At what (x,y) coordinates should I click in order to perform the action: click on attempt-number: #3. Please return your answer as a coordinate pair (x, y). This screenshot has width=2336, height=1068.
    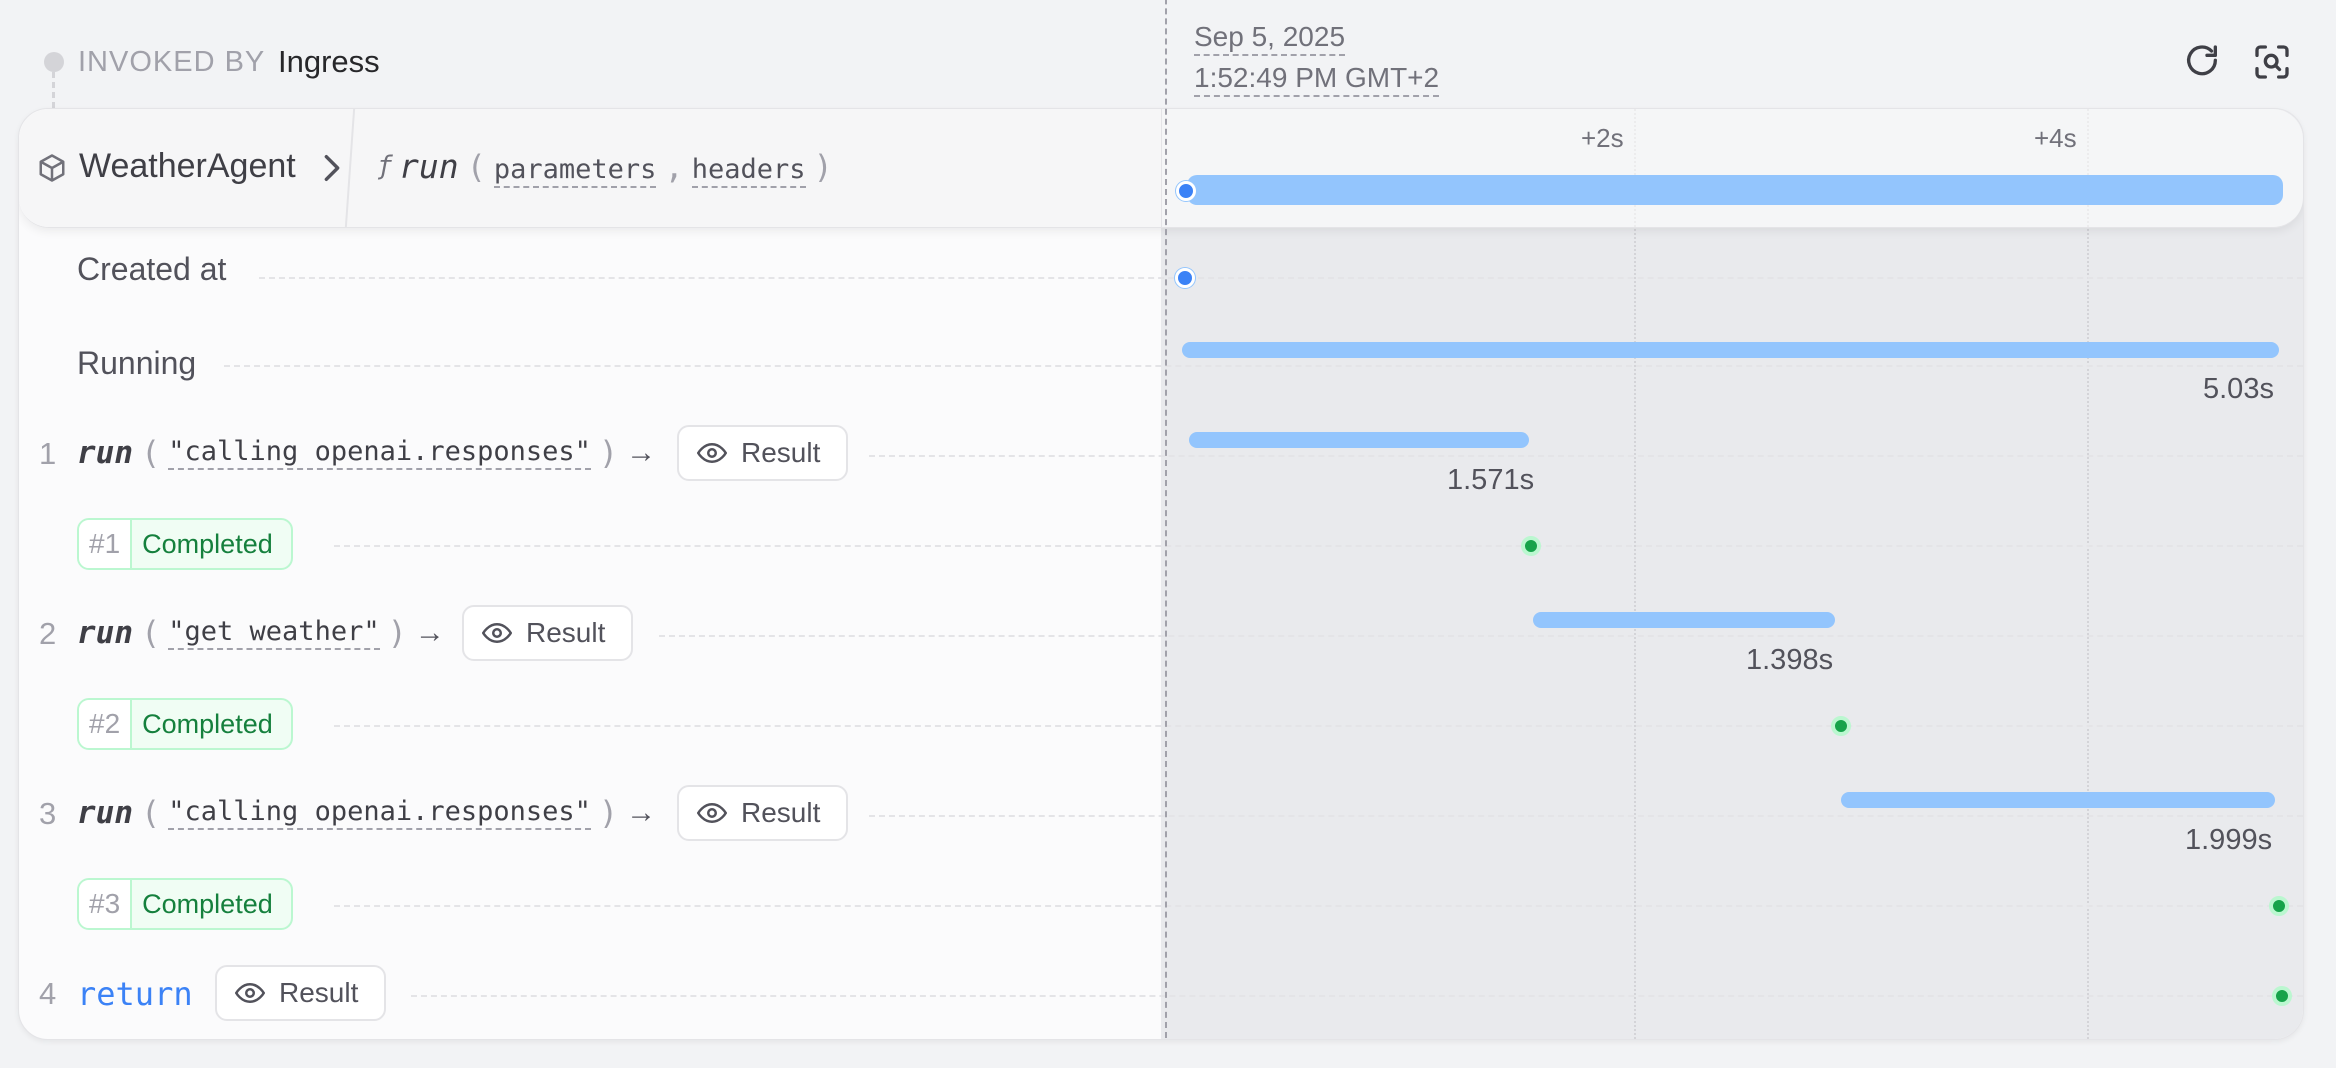
    Looking at the image, I should click on (106, 904).